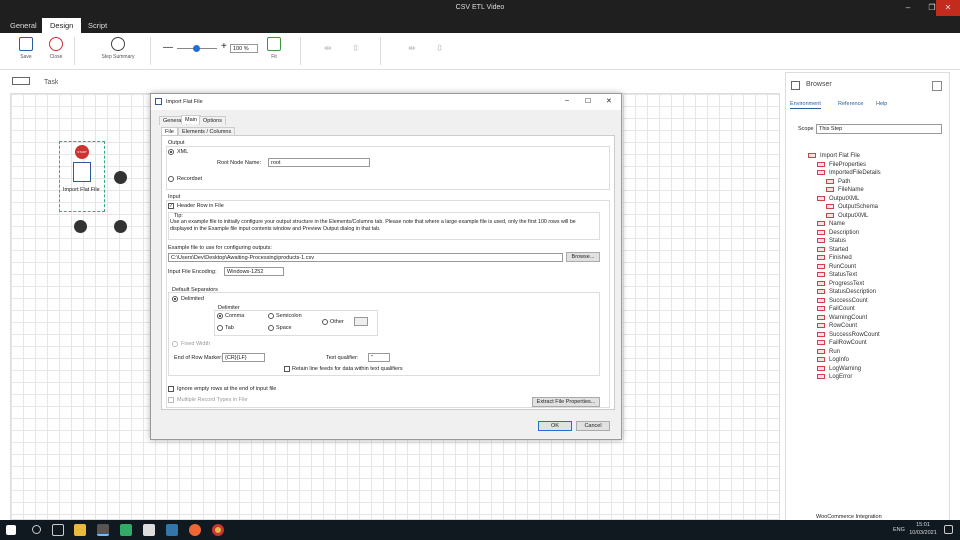 This screenshot has height=540, width=960. Describe the element at coordinates (56, 48) in the screenshot. I see `close-button: Close` at that location.